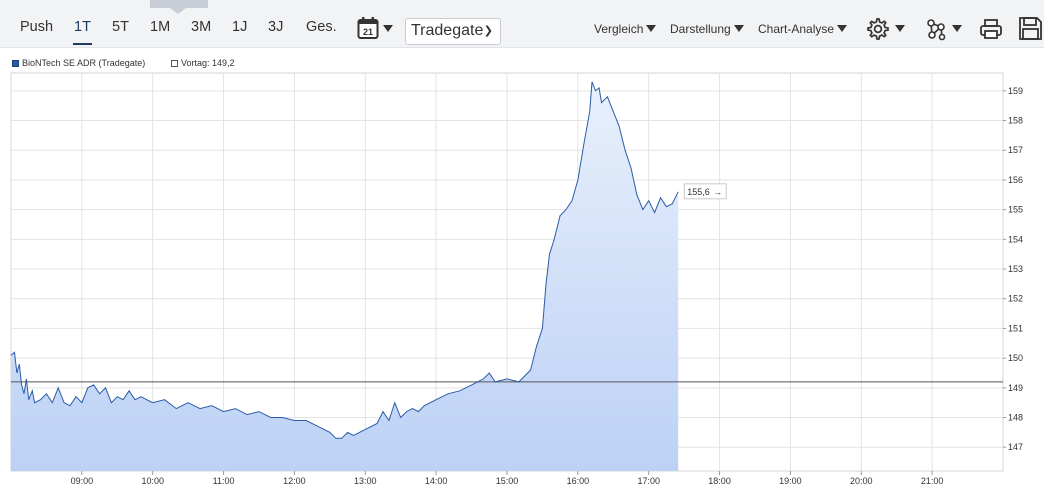 The width and height of the screenshot is (1044, 492). What do you see at coordinates (1015, 210) in the screenshot?
I see `y-tick-label: 155` at bounding box center [1015, 210].